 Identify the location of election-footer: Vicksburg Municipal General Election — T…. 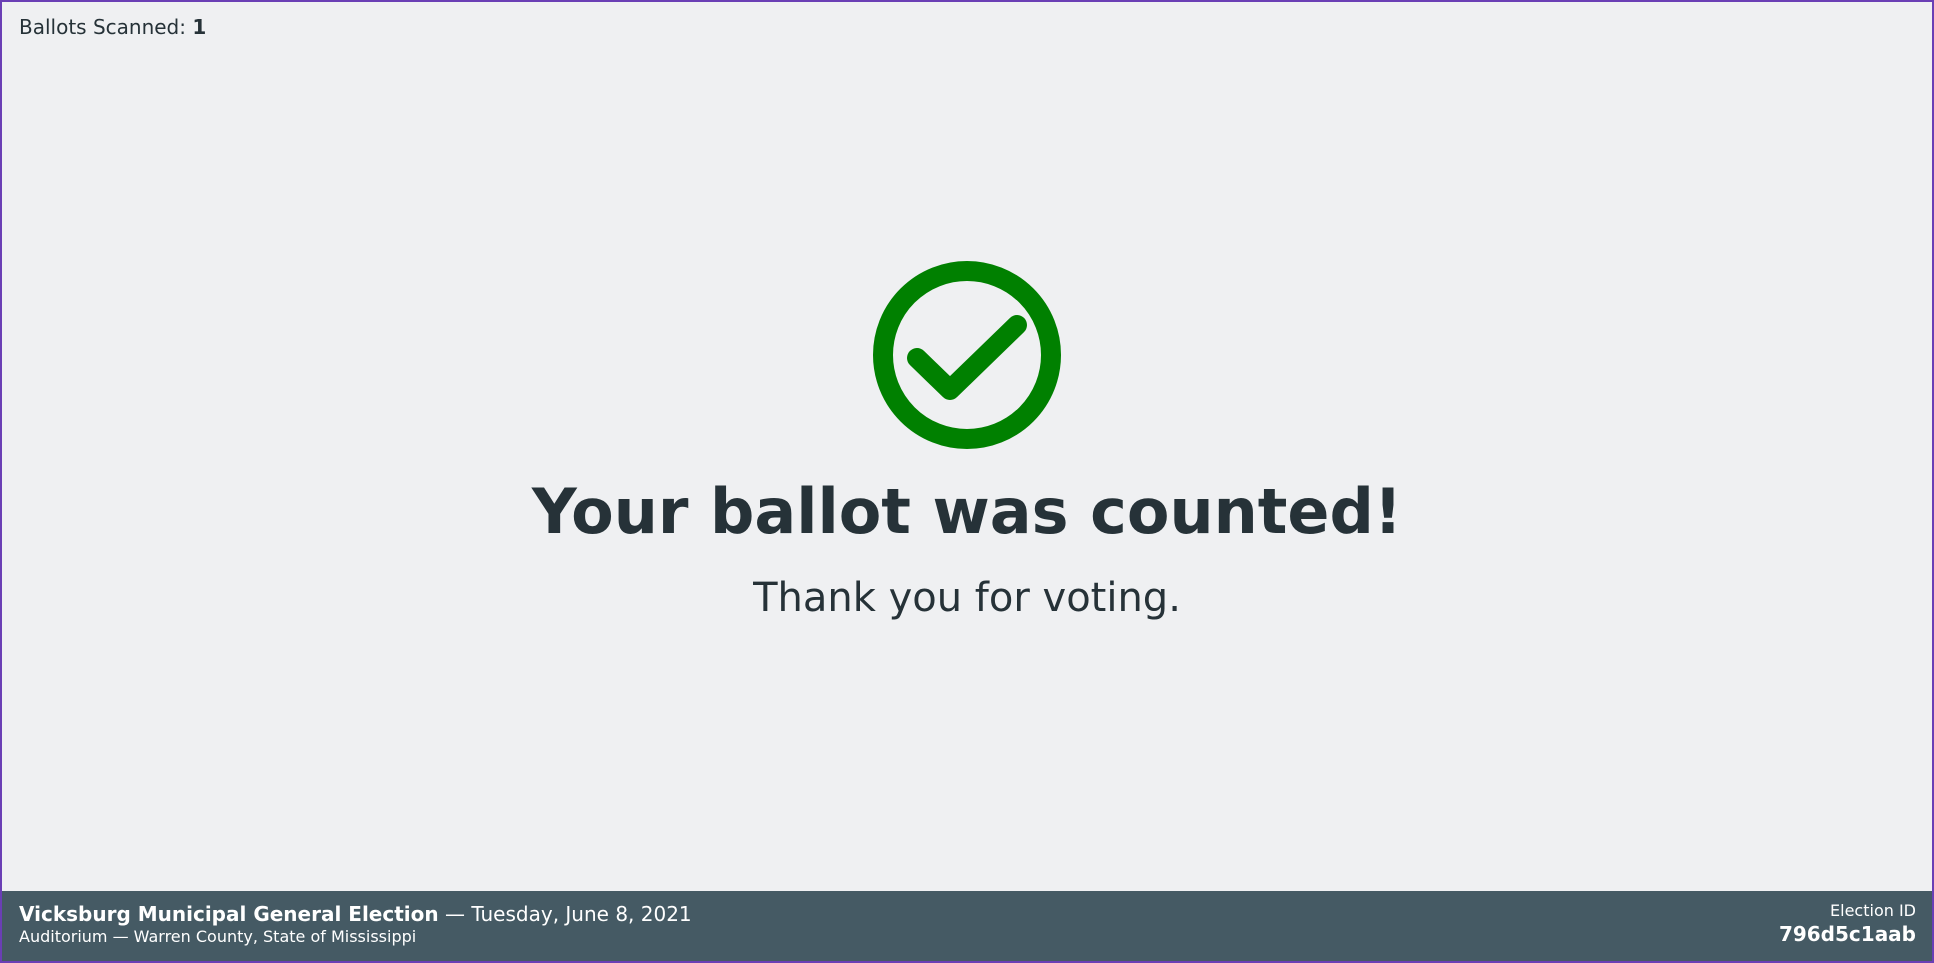
(967, 926).